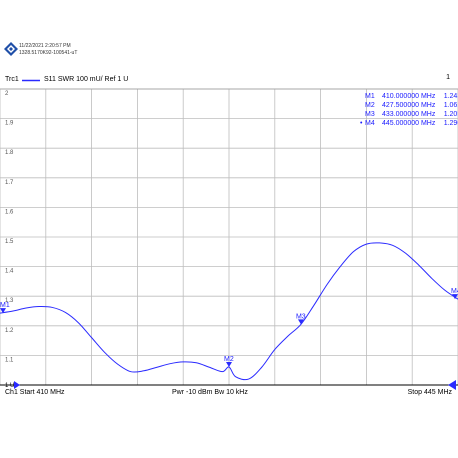 This screenshot has height=458, width=458. I want to click on marker-freq: 445.000000, so click(400, 123).